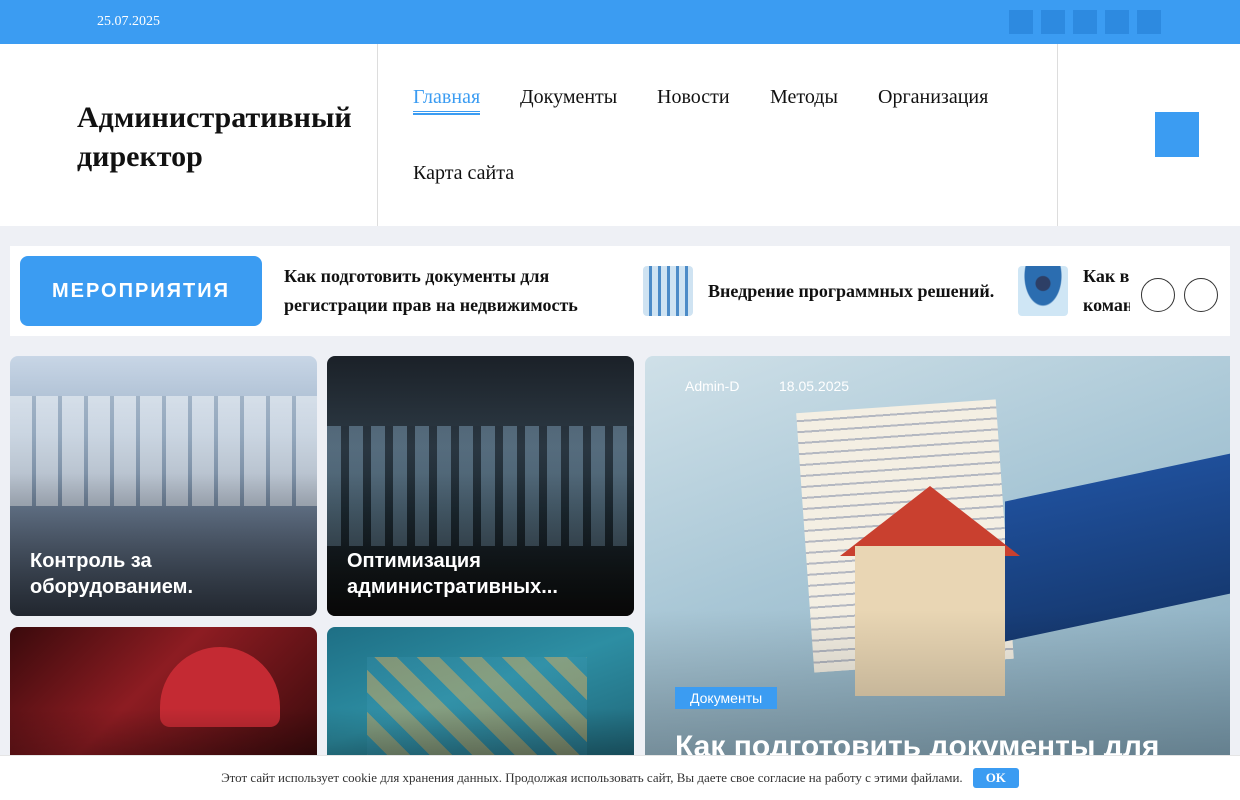 The image size is (1240, 800). I want to click on prev-arrow-button, so click(1158, 295).